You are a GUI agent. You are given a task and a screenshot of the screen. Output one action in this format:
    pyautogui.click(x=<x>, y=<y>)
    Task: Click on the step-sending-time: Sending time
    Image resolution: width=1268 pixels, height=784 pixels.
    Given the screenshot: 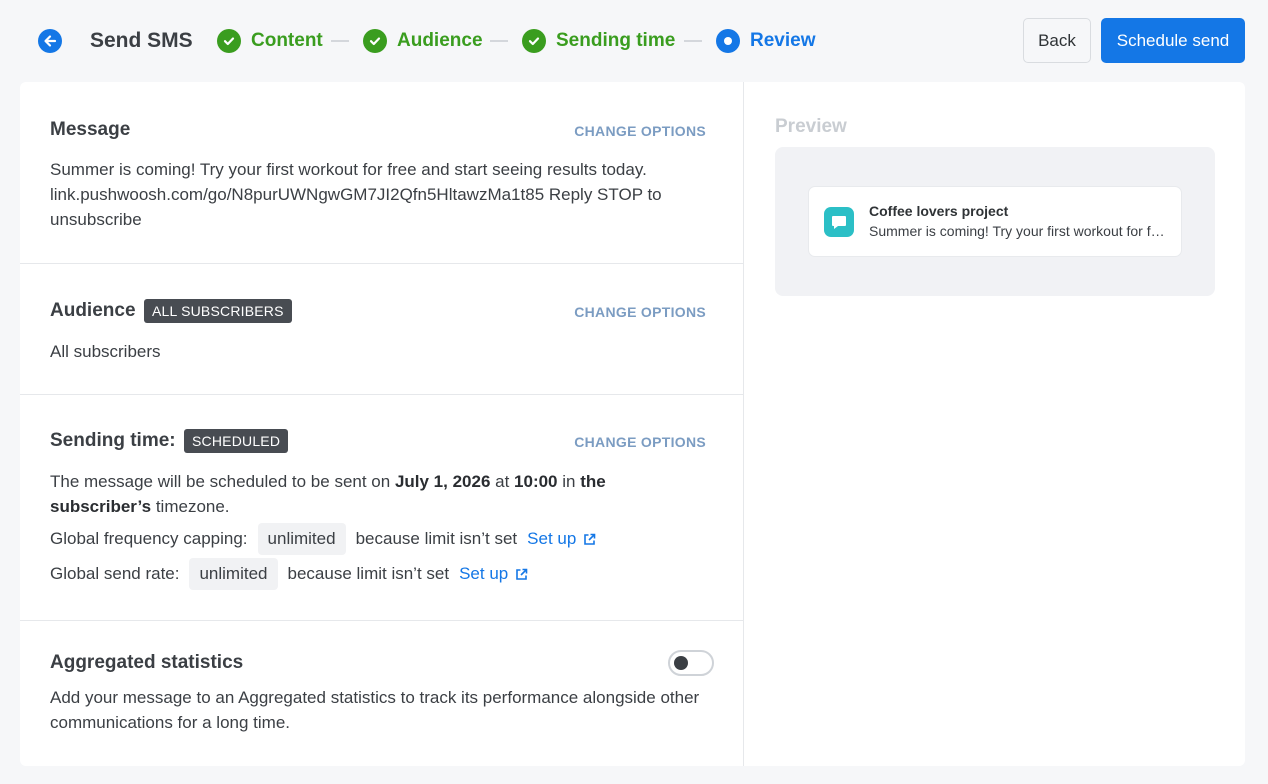 What is the action you would take?
    pyautogui.click(x=598, y=41)
    